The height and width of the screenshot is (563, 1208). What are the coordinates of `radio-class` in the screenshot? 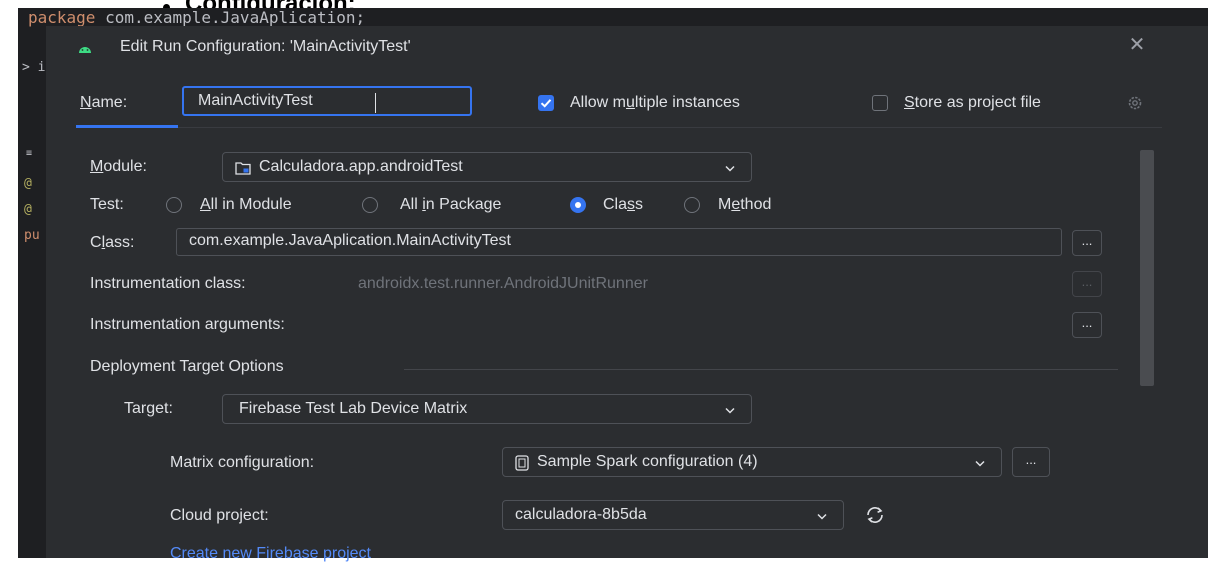 It's located at (578, 205).